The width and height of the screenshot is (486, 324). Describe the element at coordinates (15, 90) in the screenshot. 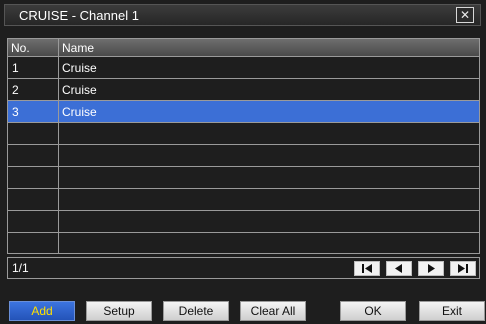

I see `row-number: 2` at that location.